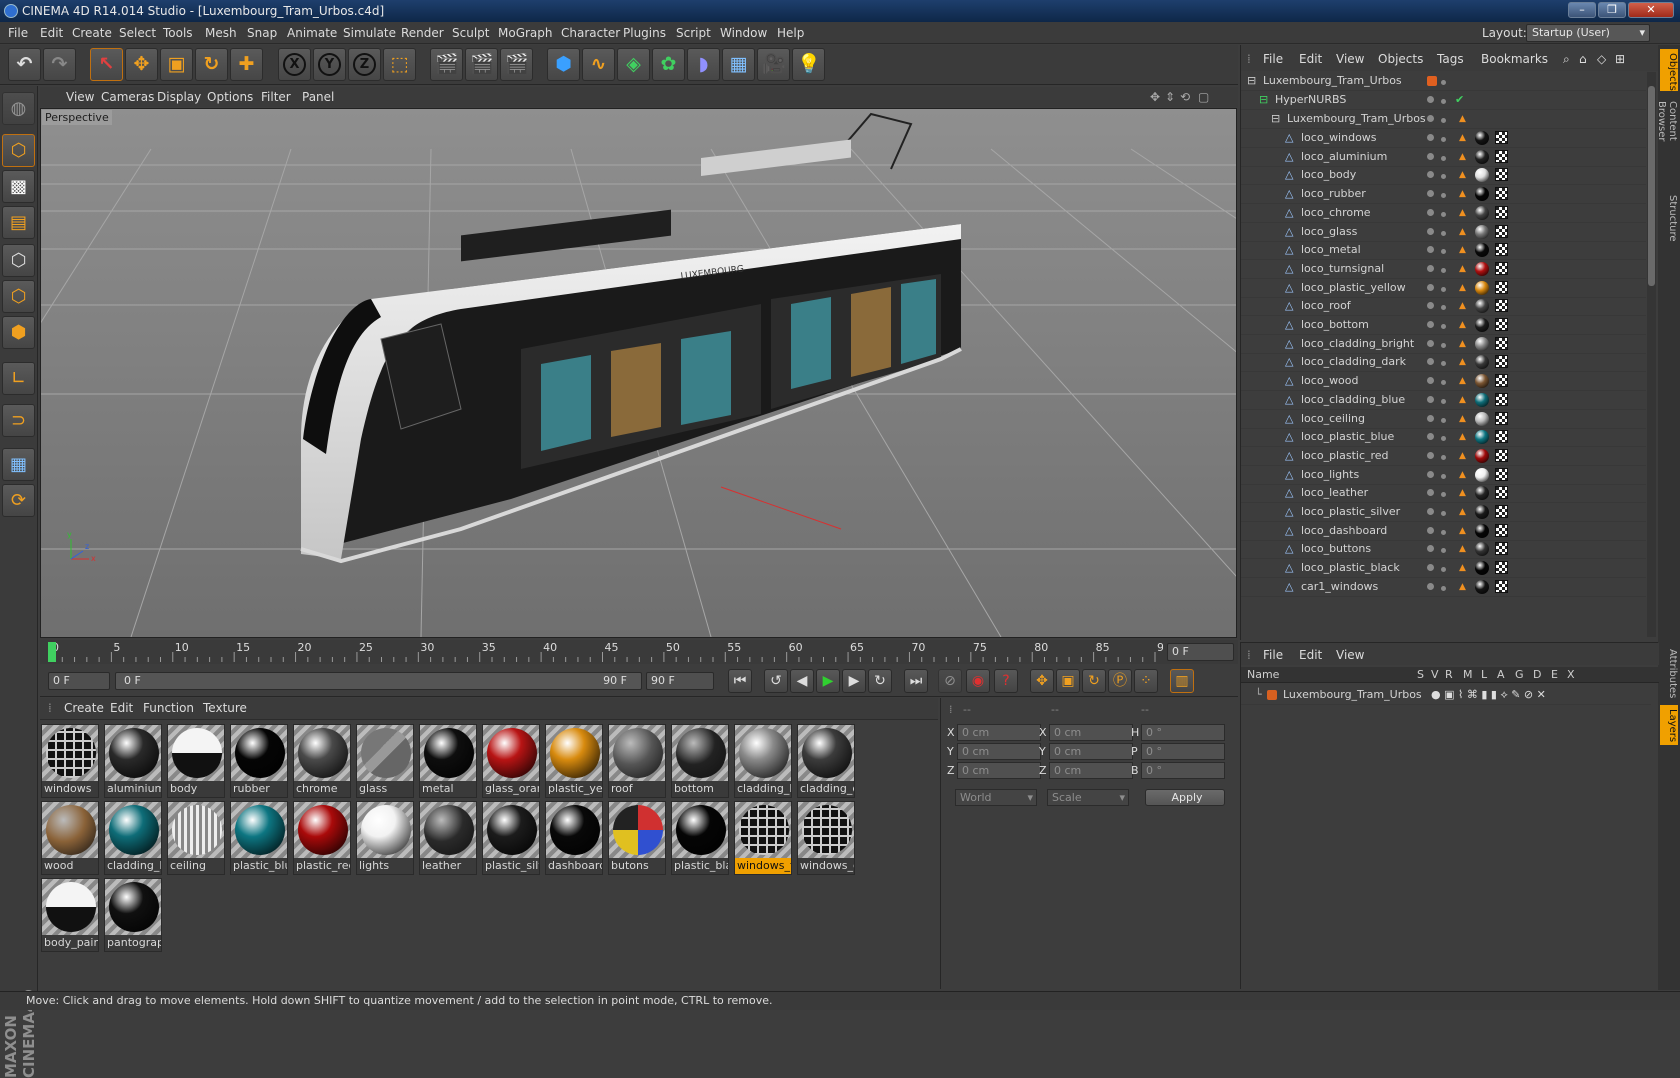  I want to click on points-mode-button: ⬡, so click(18, 260).